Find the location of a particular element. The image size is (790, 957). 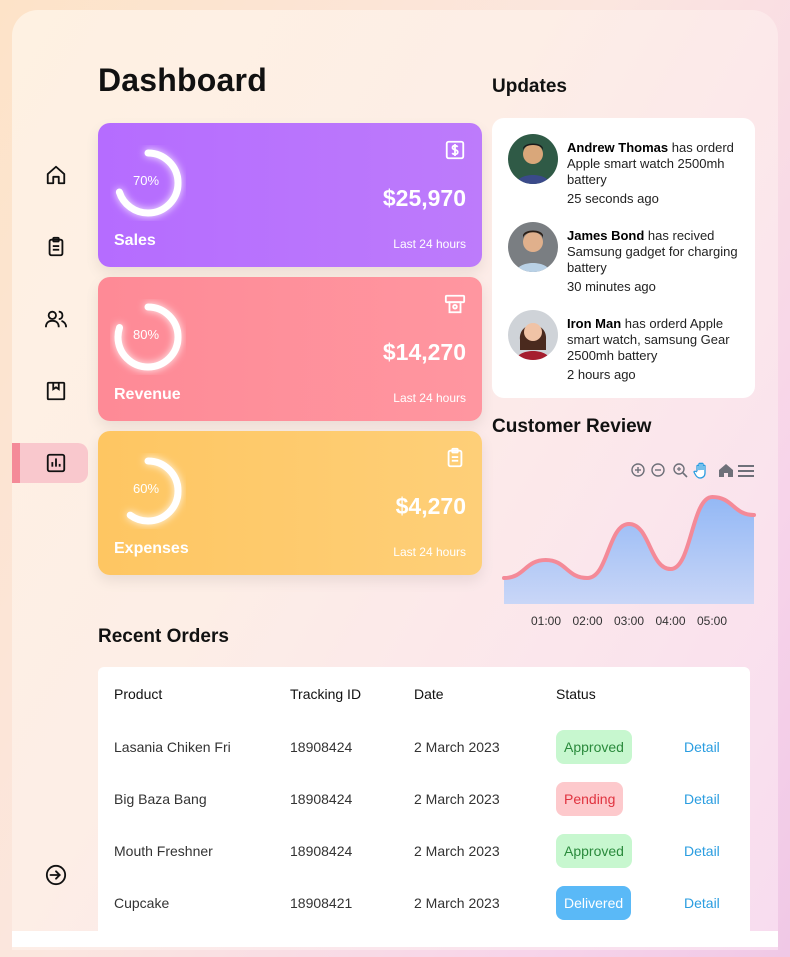

revenue-card: 80% $14,270 Revenue Last 24 hours is located at coordinates (290, 349).